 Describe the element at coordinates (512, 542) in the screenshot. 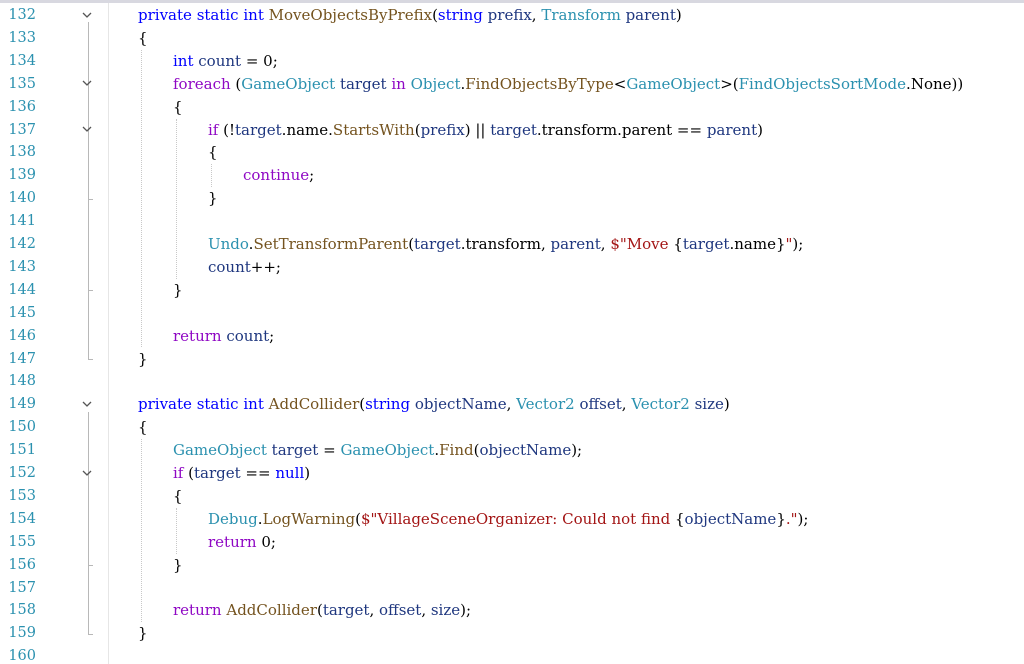

I see `code-line: 155 return 0;` at that location.